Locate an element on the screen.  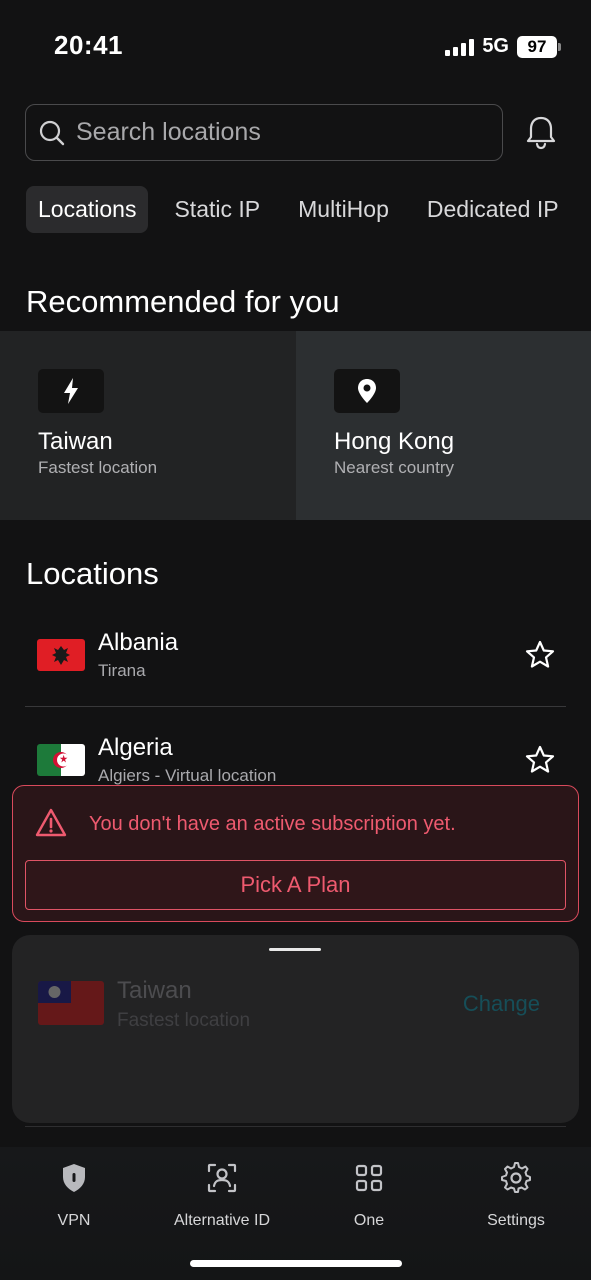
lightning-icon is located at coordinates (71, 391).